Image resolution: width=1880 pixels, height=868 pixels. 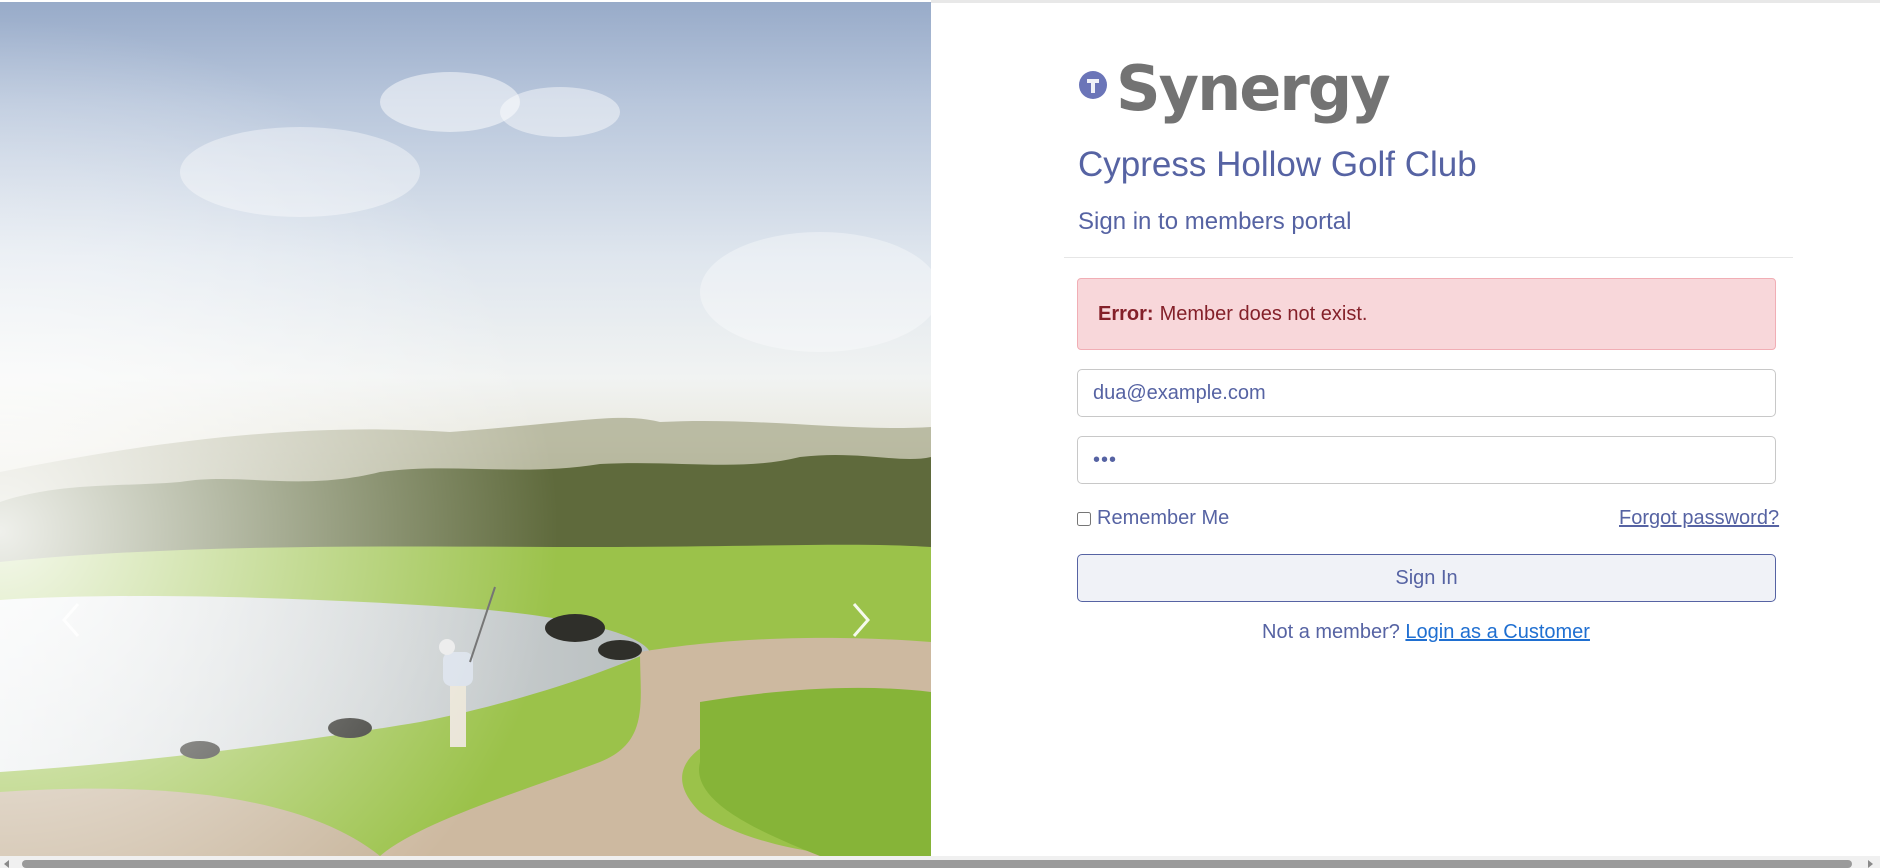 I want to click on remember-me-label: Remember Me, so click(x=1163, y=518).